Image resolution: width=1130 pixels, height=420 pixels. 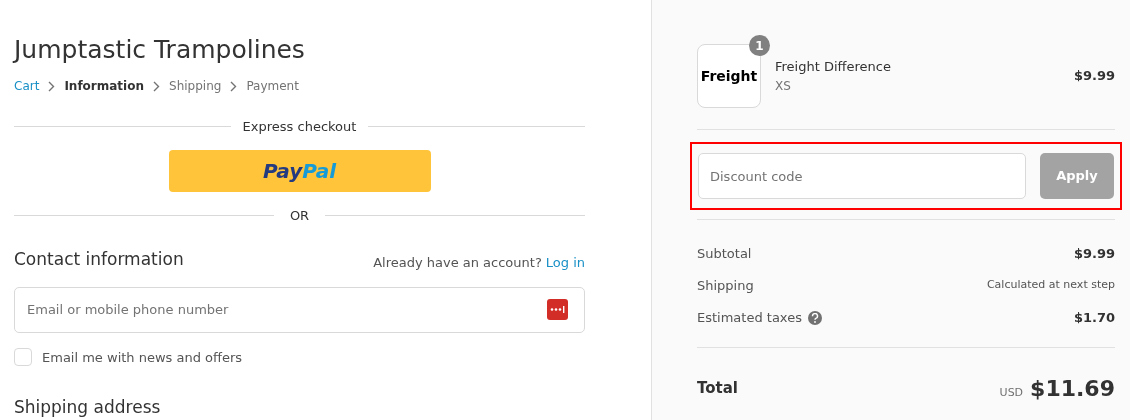 I want to click on help-icon, so click(x=814, y=317).